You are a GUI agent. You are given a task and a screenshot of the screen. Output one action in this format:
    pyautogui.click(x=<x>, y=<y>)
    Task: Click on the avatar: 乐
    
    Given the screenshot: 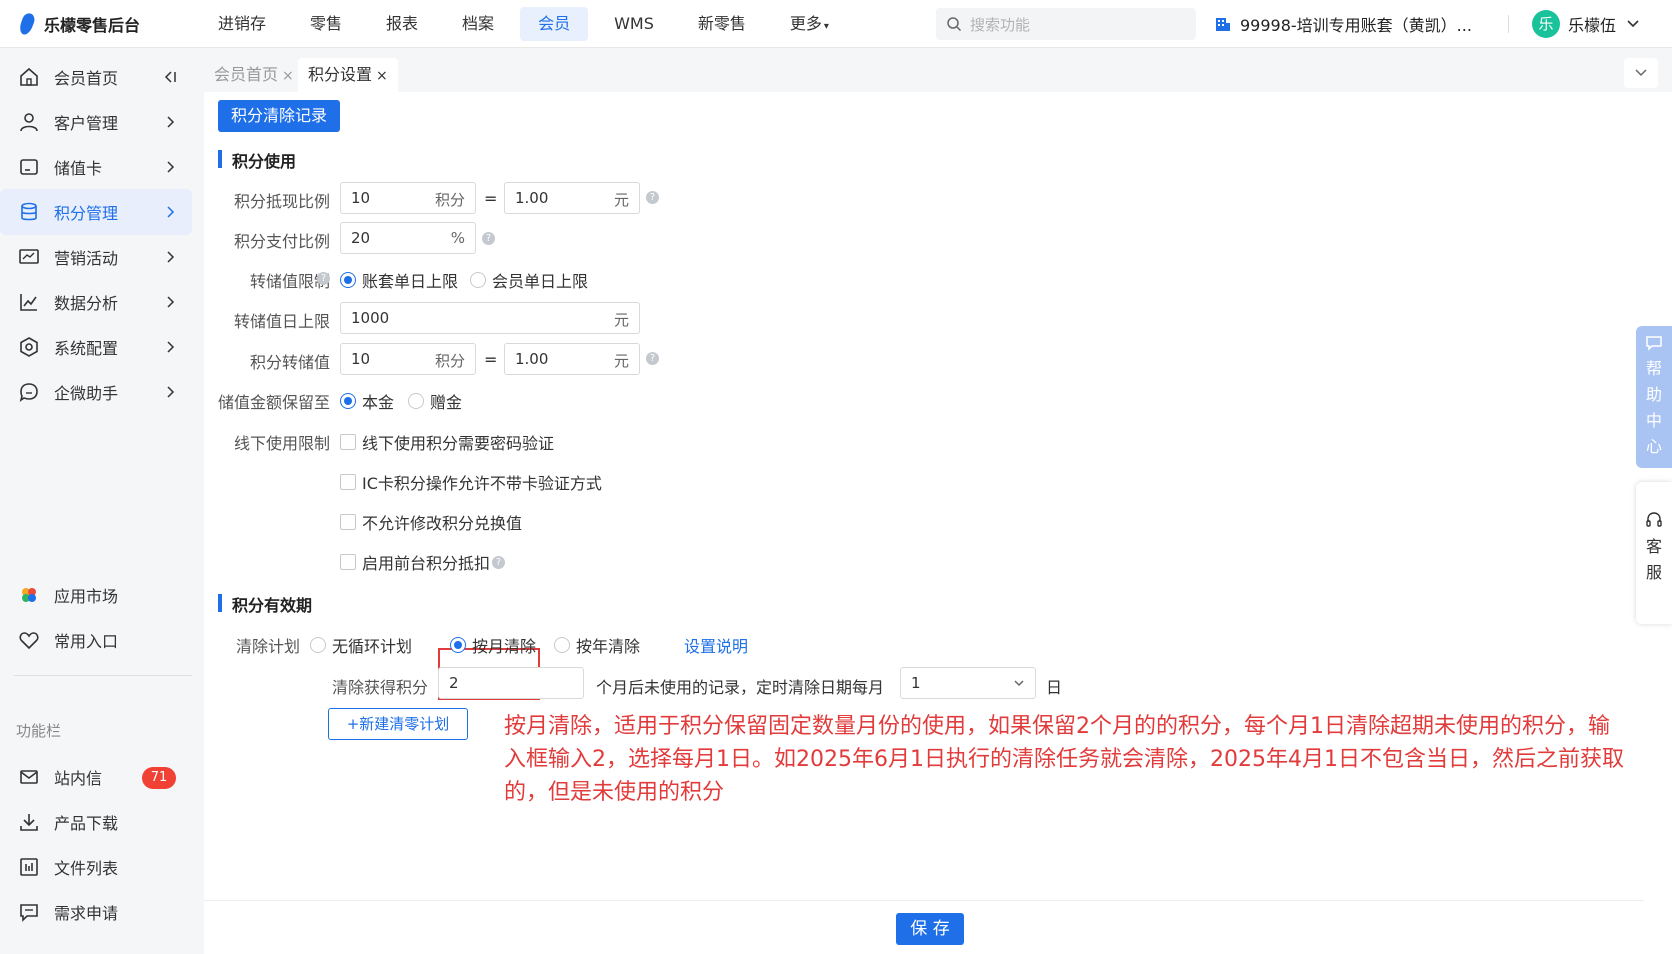 What is the action you would take?
    pyautogui.click(x=1546, y=24)
    